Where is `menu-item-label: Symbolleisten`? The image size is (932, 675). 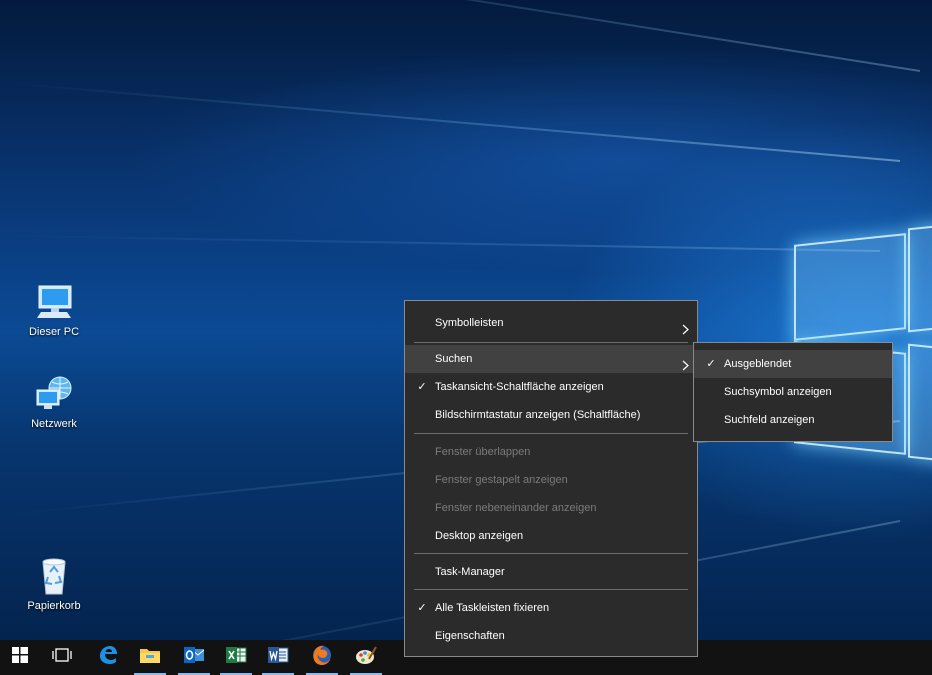
menu-item-label: Symbolleisten is located at coordinates (469, 323).